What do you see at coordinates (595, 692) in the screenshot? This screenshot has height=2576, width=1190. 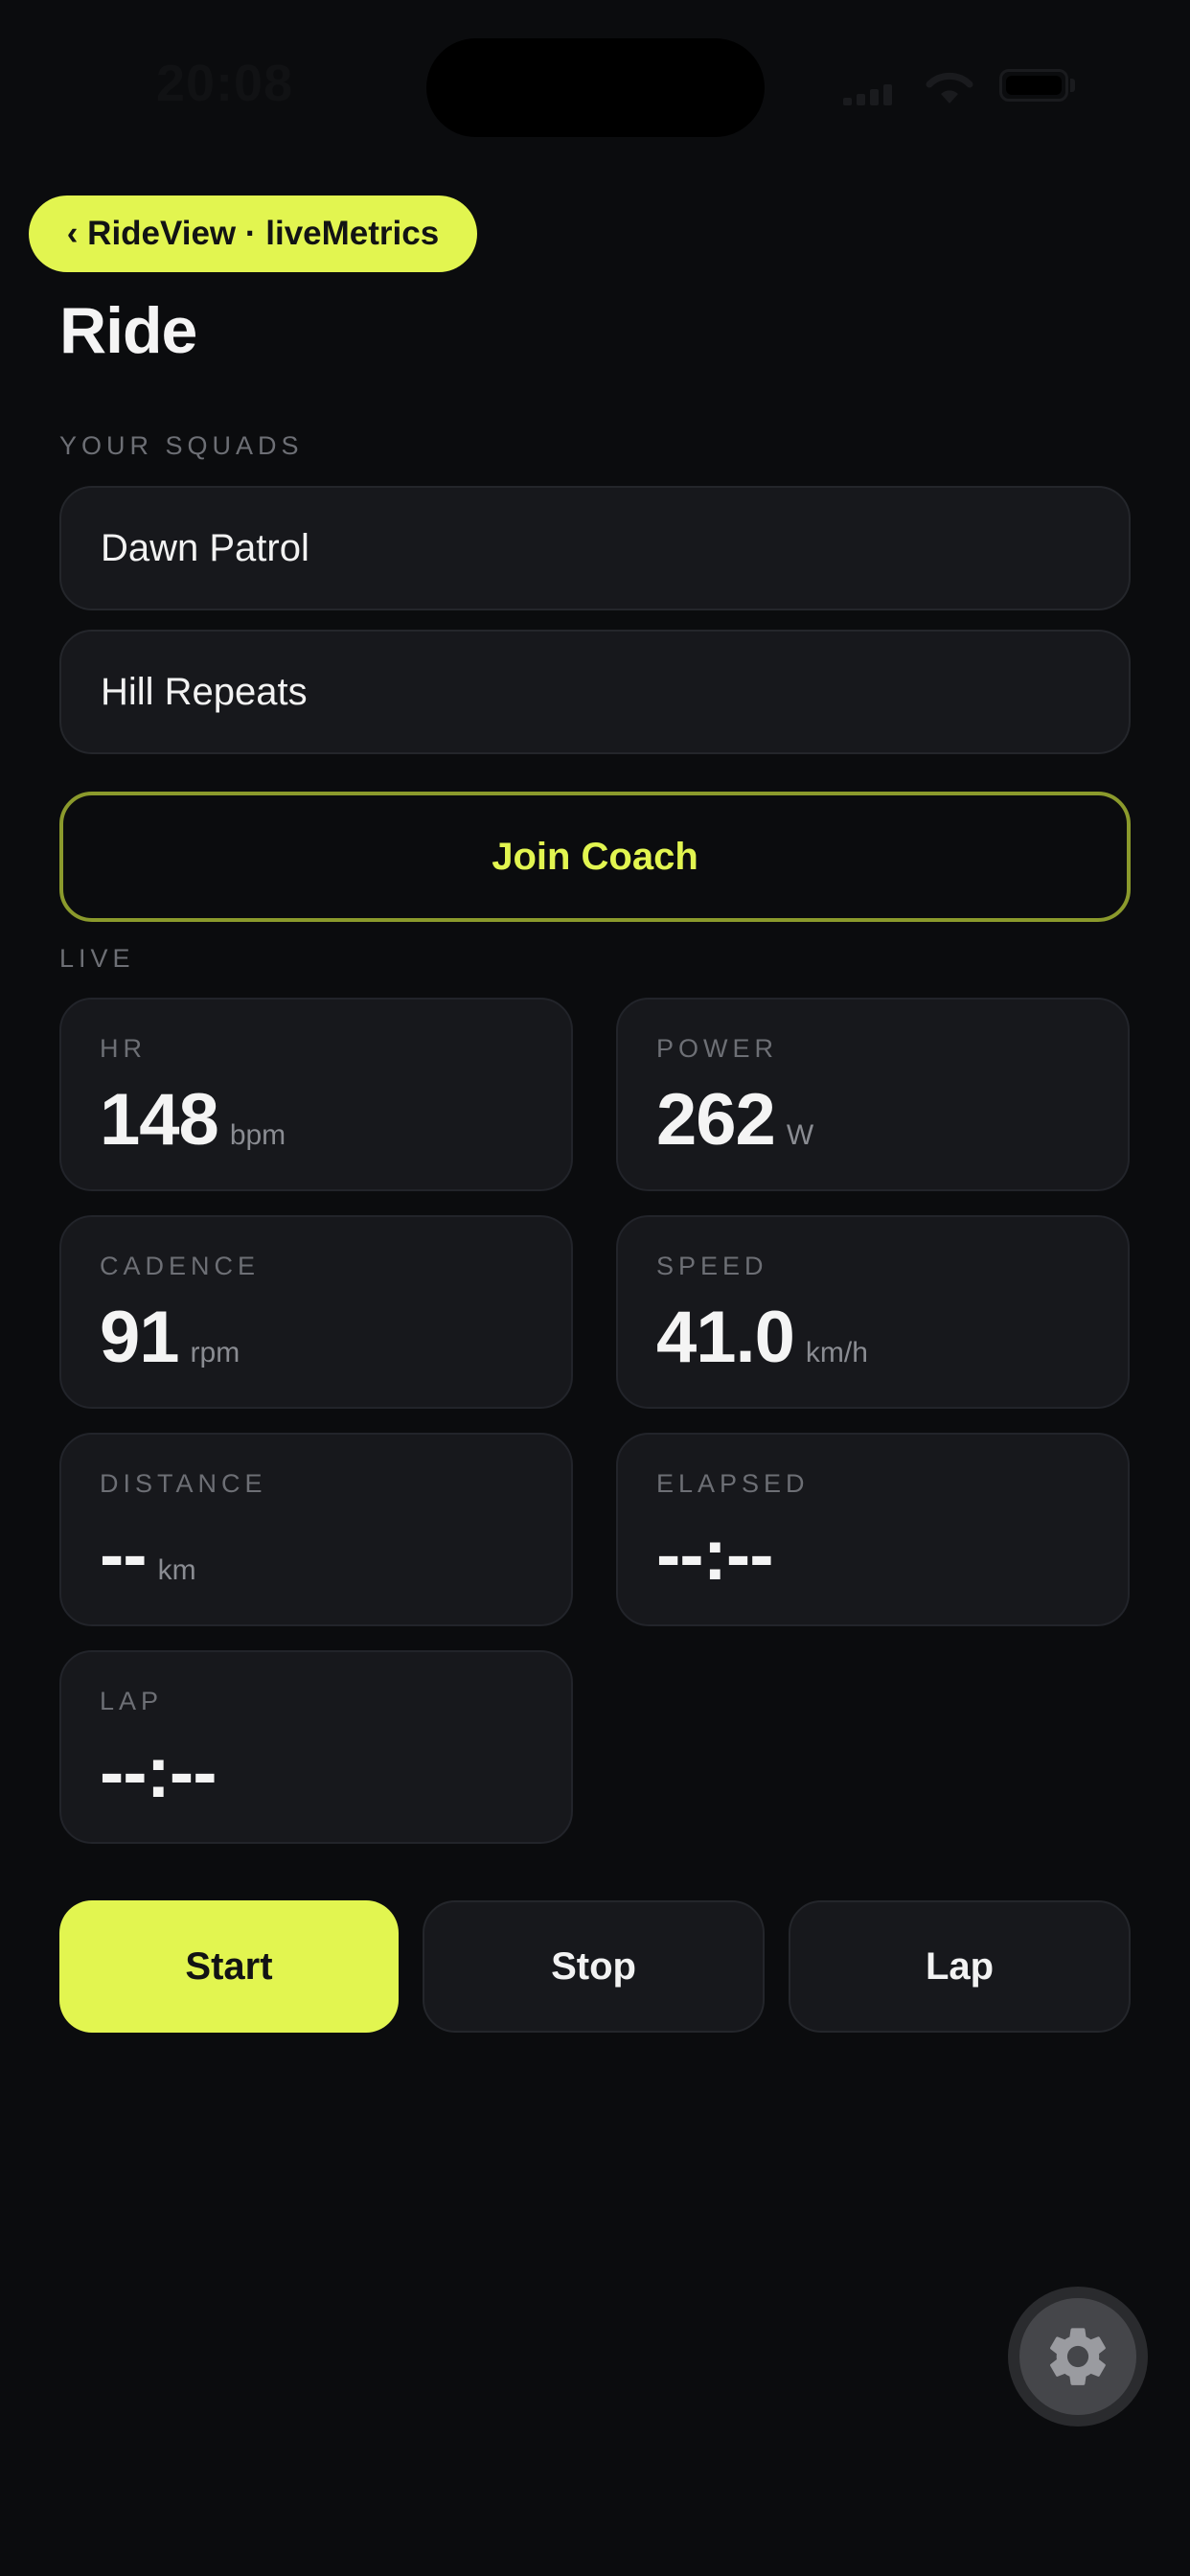 I see `squad-item-hill-repeats: Hill Repeats` at bounding box center [595, 692].